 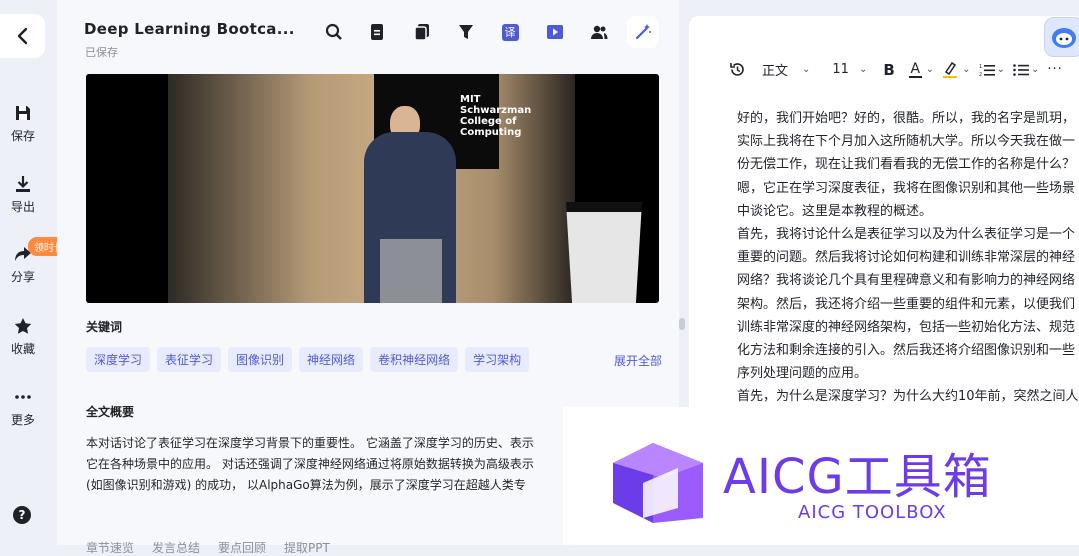 I want to click on speaker-legs, so click(x=411, y=271).